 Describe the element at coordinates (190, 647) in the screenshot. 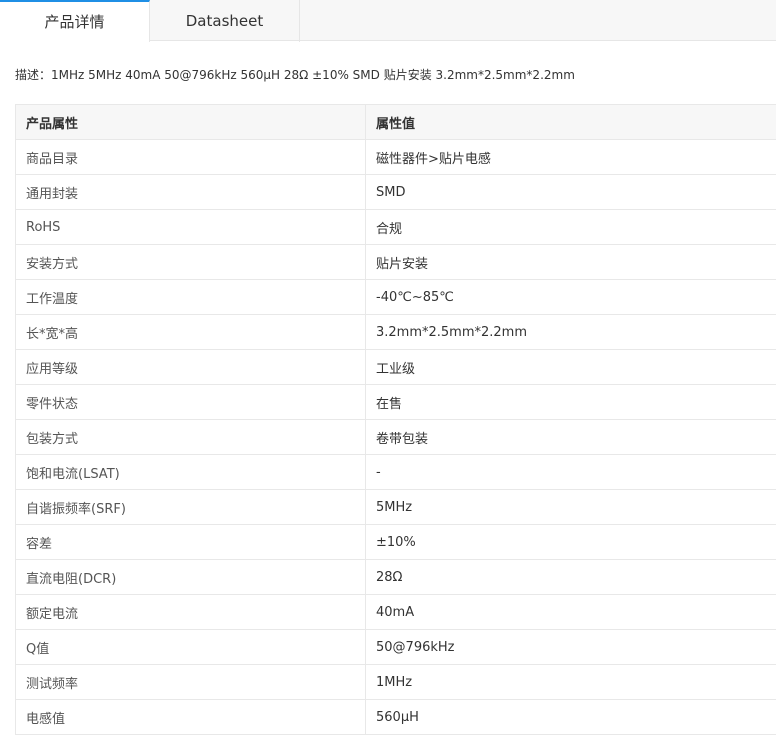

I see `attribute-name: Q值` at that location.